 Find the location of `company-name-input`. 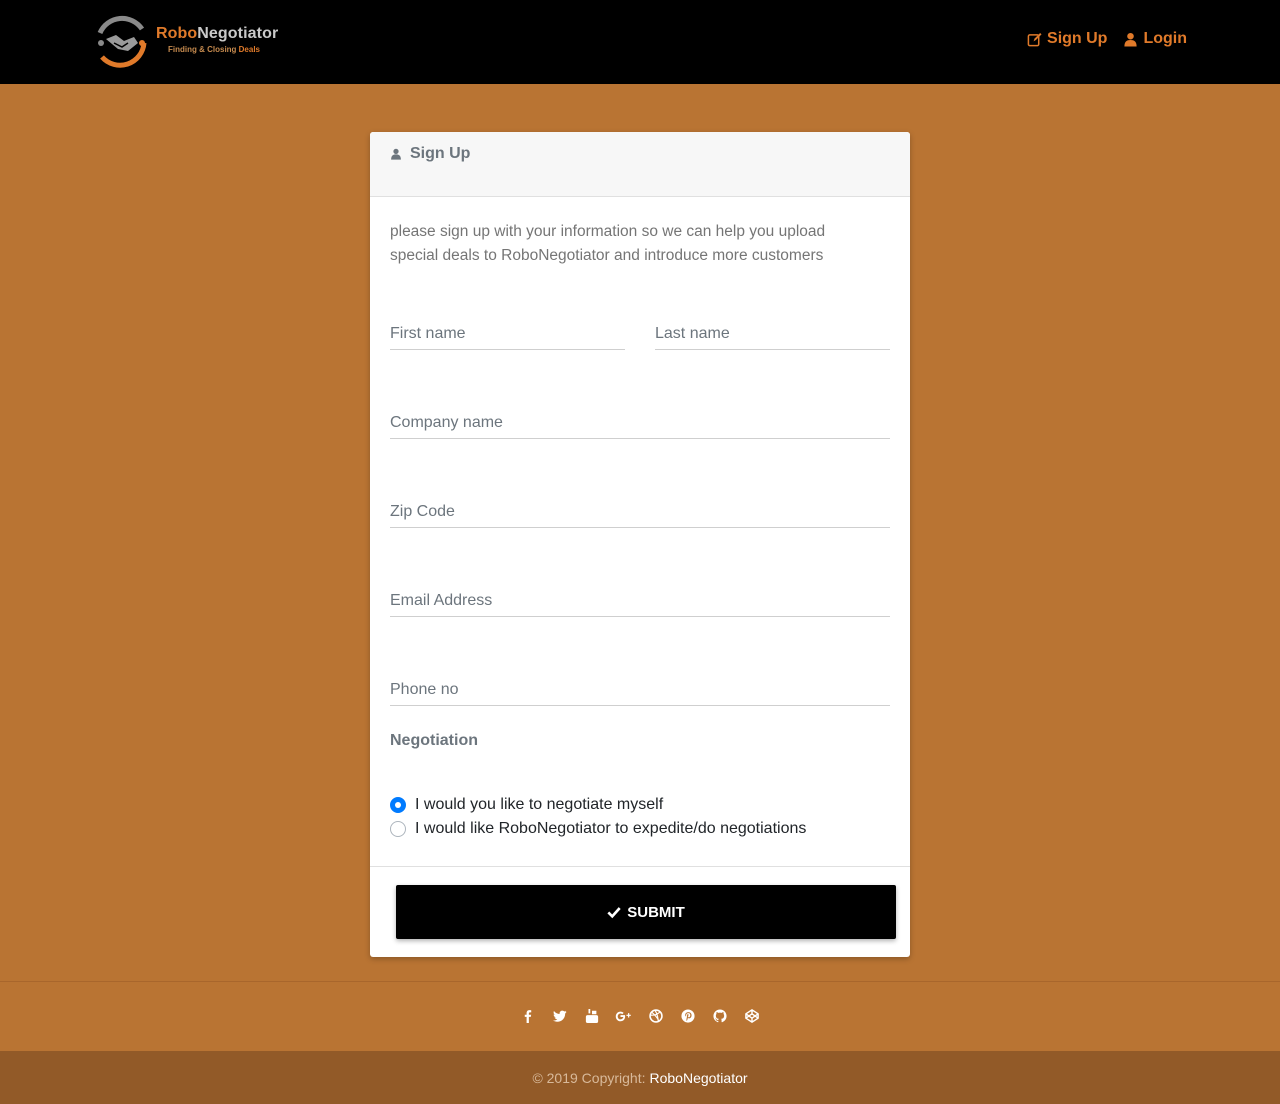

company-name-input is located at coordinates (640, 423).